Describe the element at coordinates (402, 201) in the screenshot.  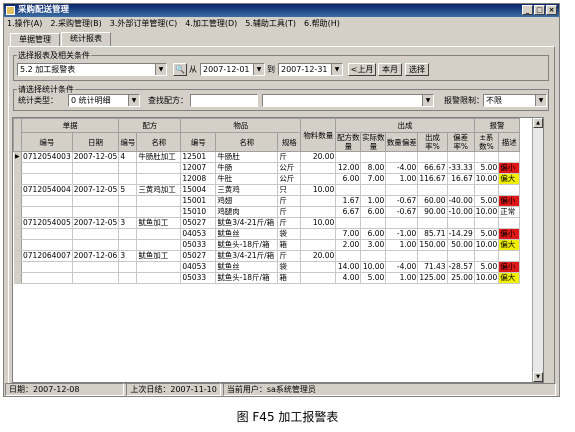
I see `table-cell: -0.67` at that location.